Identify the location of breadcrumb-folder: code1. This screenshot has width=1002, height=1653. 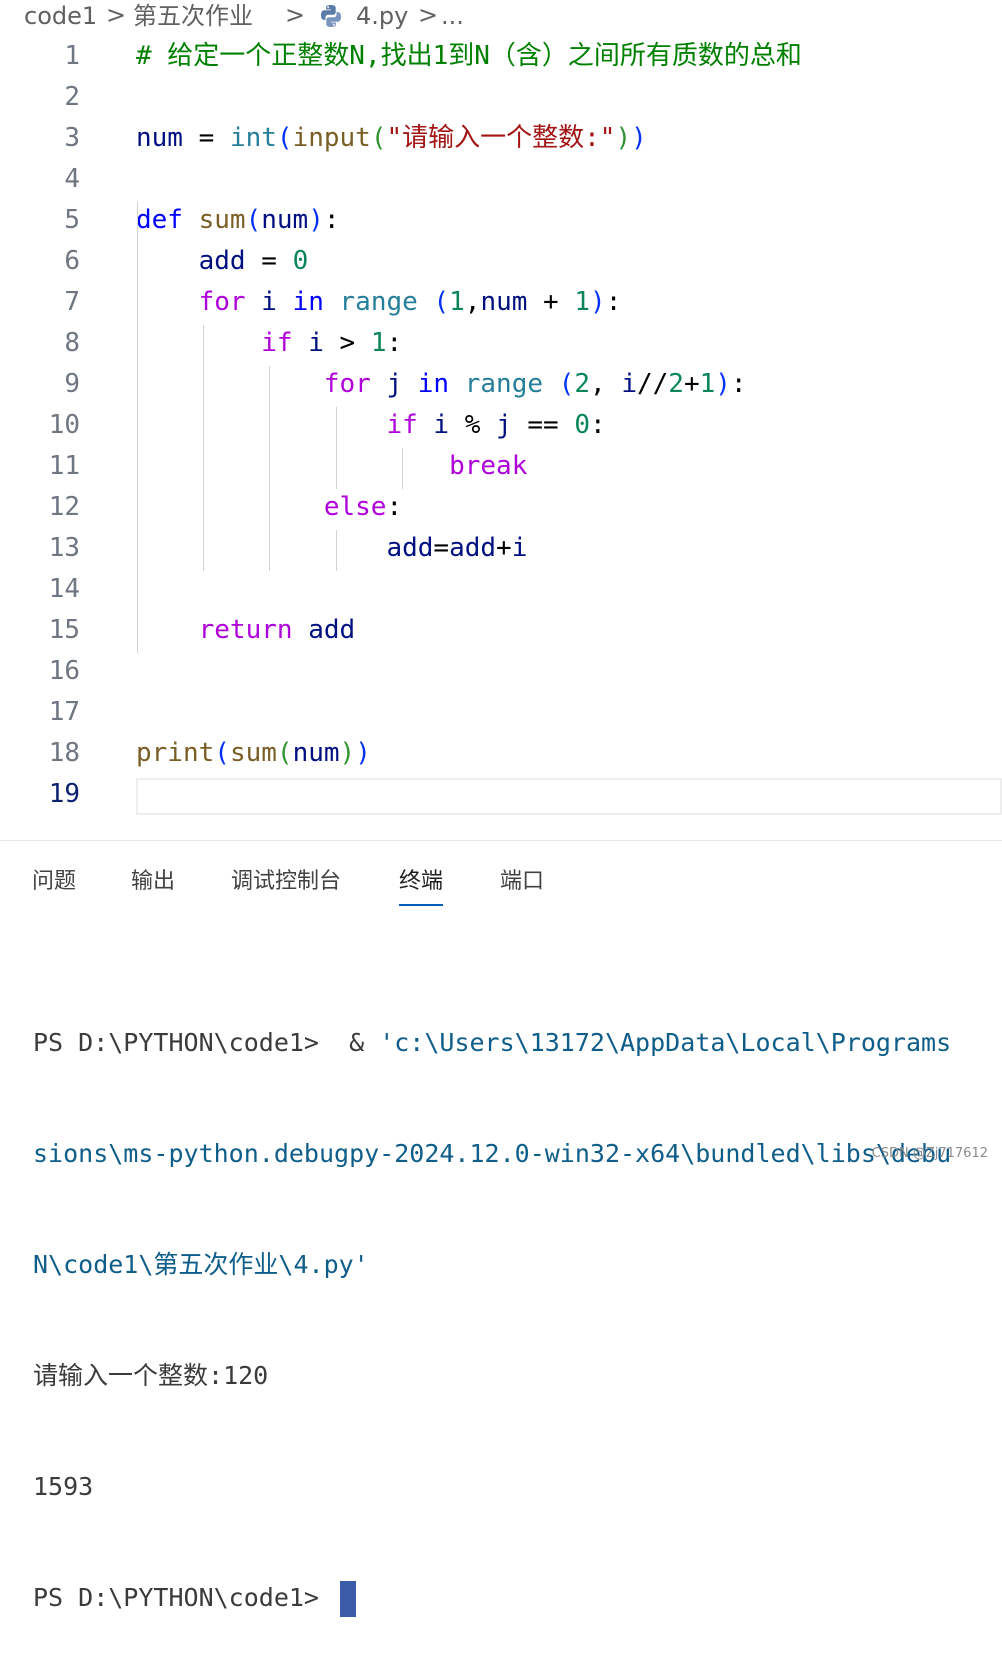
(60, 16).